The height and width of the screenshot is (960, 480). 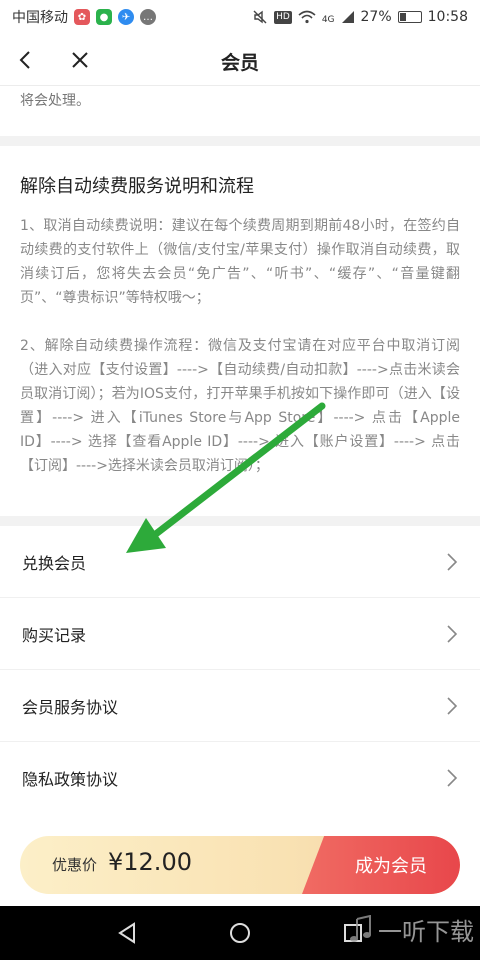 I want to click on system-back-button, so click(x=127, y=933).